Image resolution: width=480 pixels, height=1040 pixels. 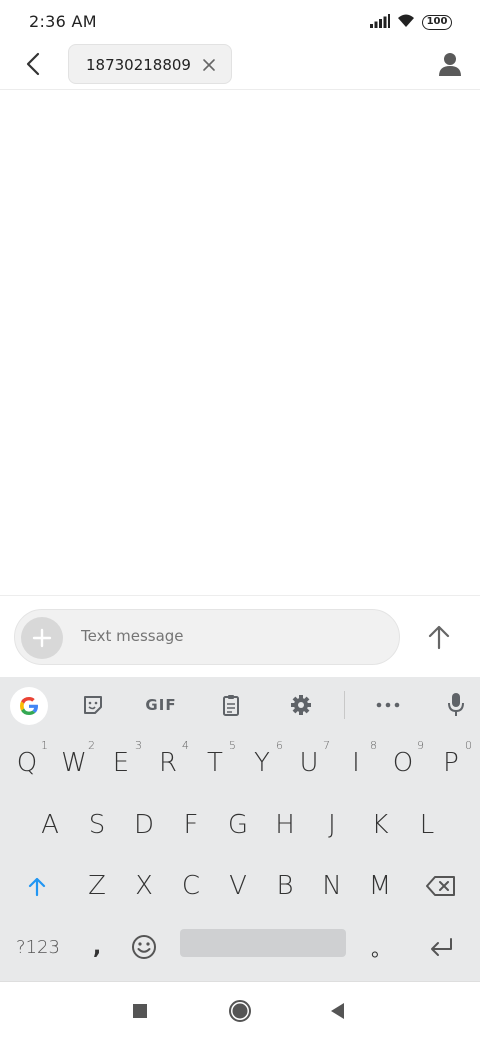 I want to click on key-label: O, so click(x=403, y=763).